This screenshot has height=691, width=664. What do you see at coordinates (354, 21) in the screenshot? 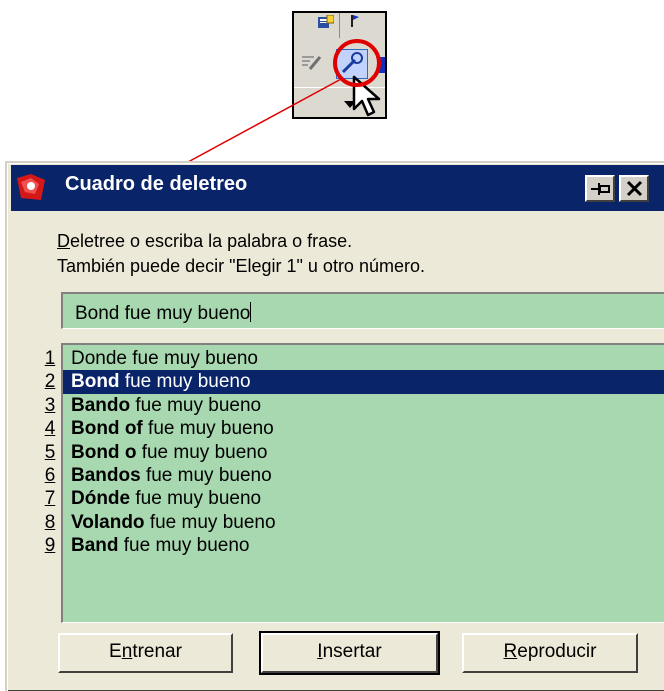
I see `toolbar-flag-icon` at bounding box center [354, 21].